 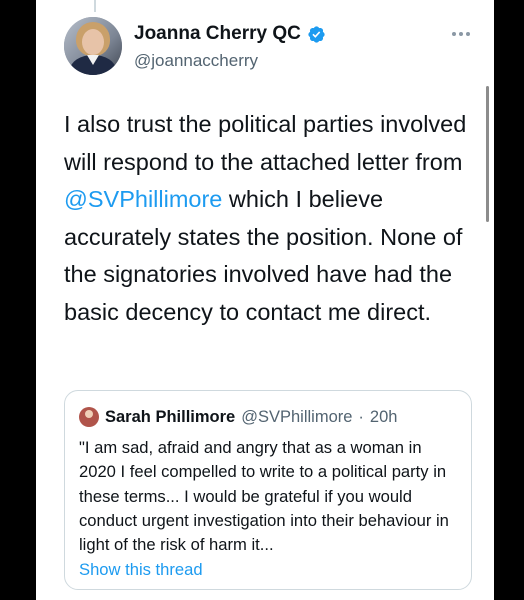 What do you see at coordinates (238, 417) in the screenshot?
I see `quoted-tweet-header: Sarah Phillimore @SVPhillimore · 20h` at bounding box center [238, 417].